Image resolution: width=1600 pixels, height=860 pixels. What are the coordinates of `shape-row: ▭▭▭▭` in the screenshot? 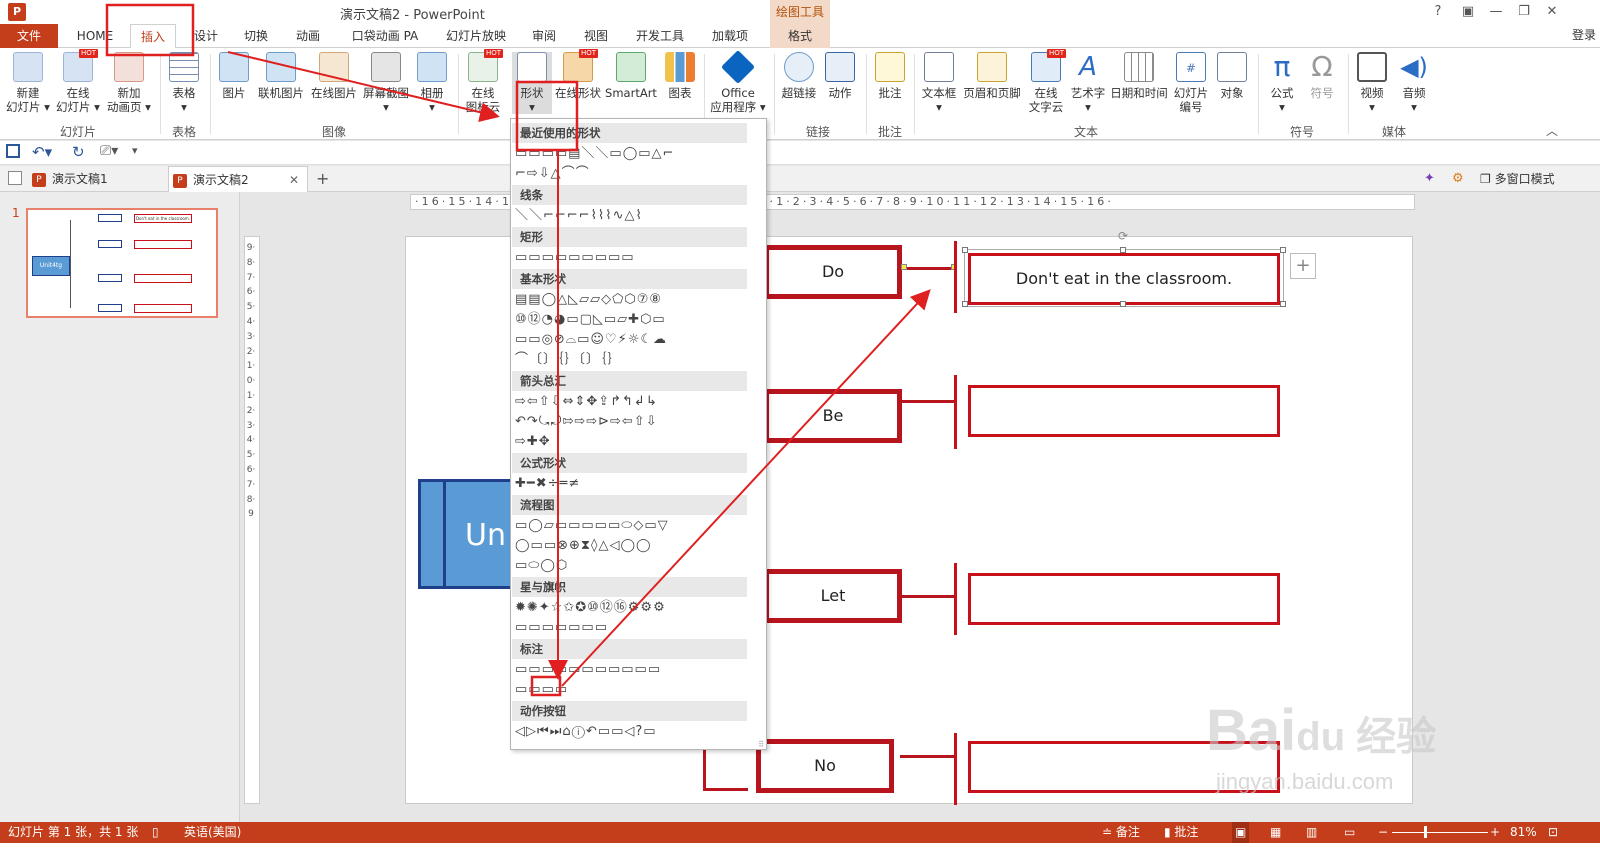 It's located at (631, 690).